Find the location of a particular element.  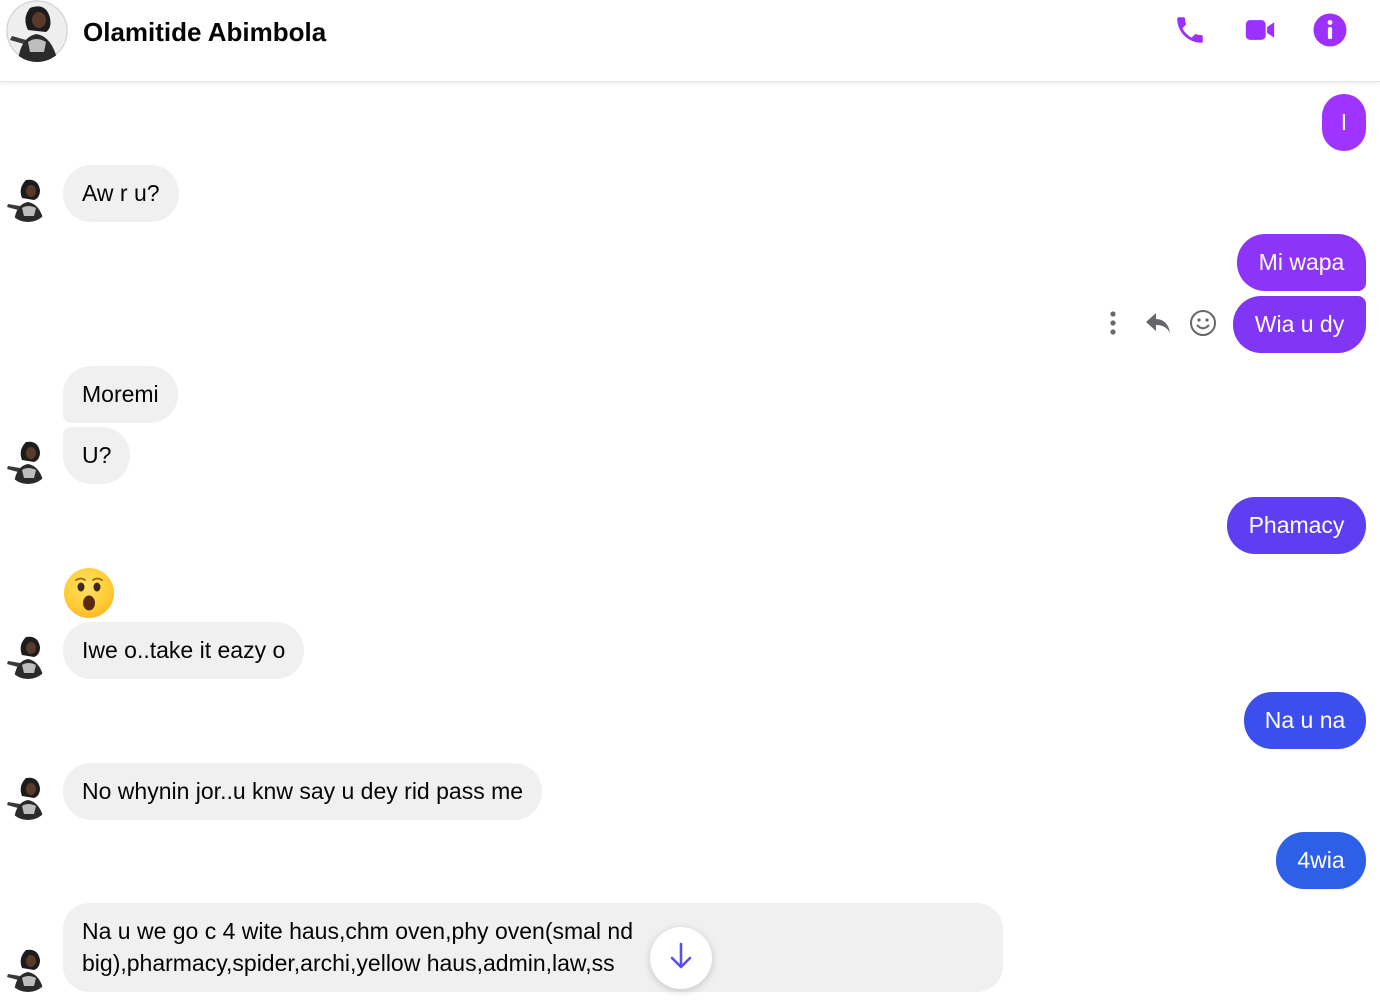

contact-name: Olamitide Abimbola is located at coordinates (204, 32).